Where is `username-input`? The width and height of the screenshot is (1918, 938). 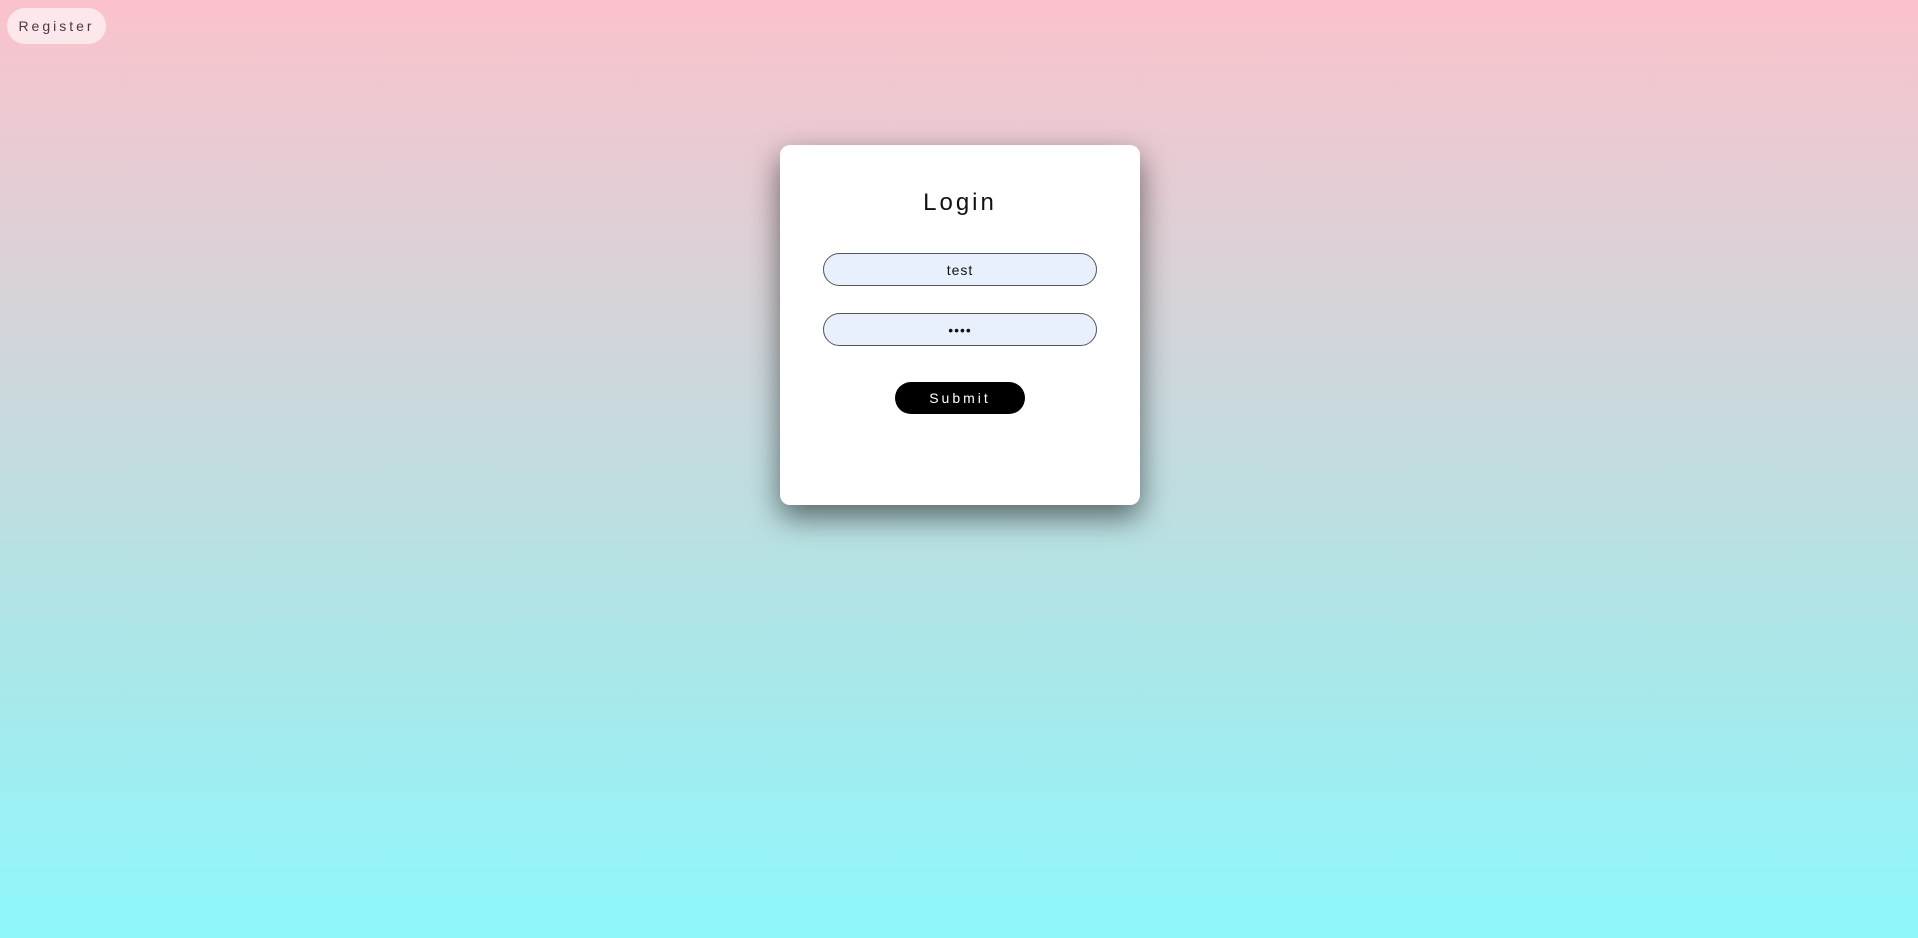
username-input is located at coordinates (960, 269).